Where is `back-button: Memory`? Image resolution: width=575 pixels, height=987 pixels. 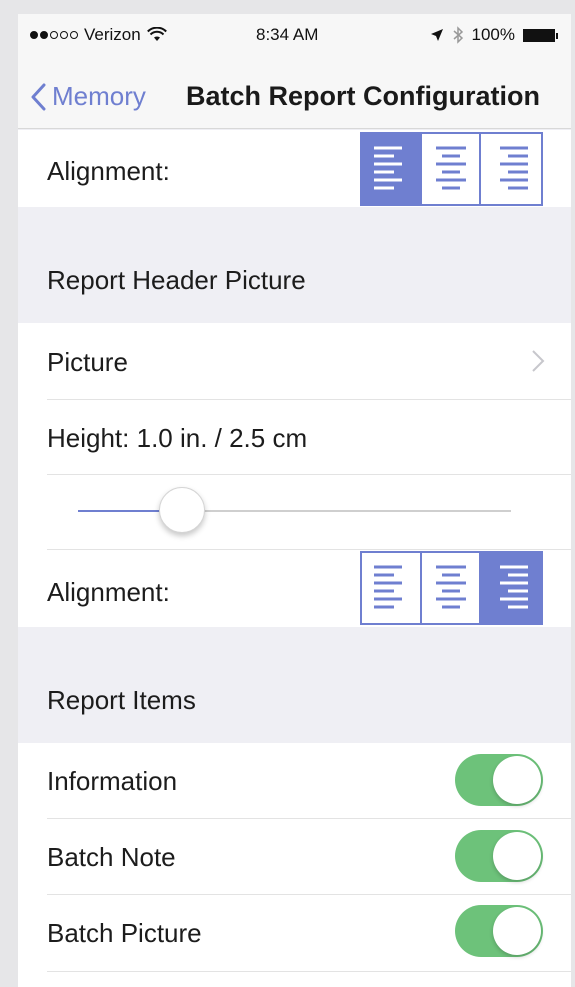
back-button: Memory is located at coordinates (88, 96).